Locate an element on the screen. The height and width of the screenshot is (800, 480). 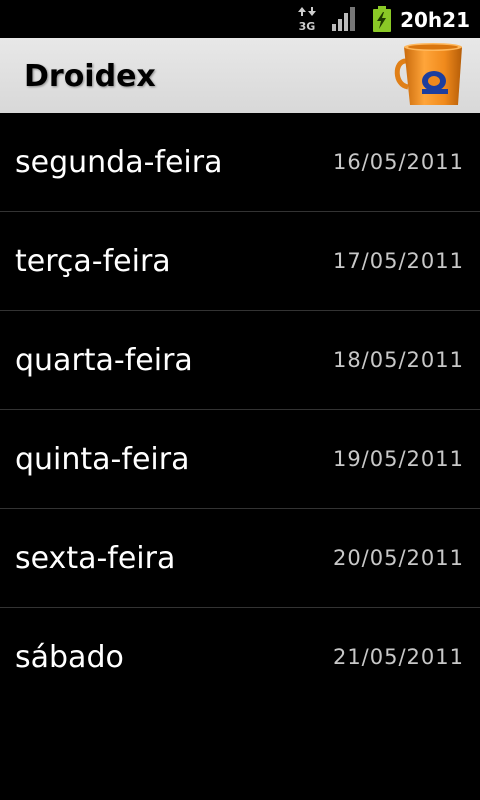
day-name-label: quarta-feira is located at coordinates (104, 360).